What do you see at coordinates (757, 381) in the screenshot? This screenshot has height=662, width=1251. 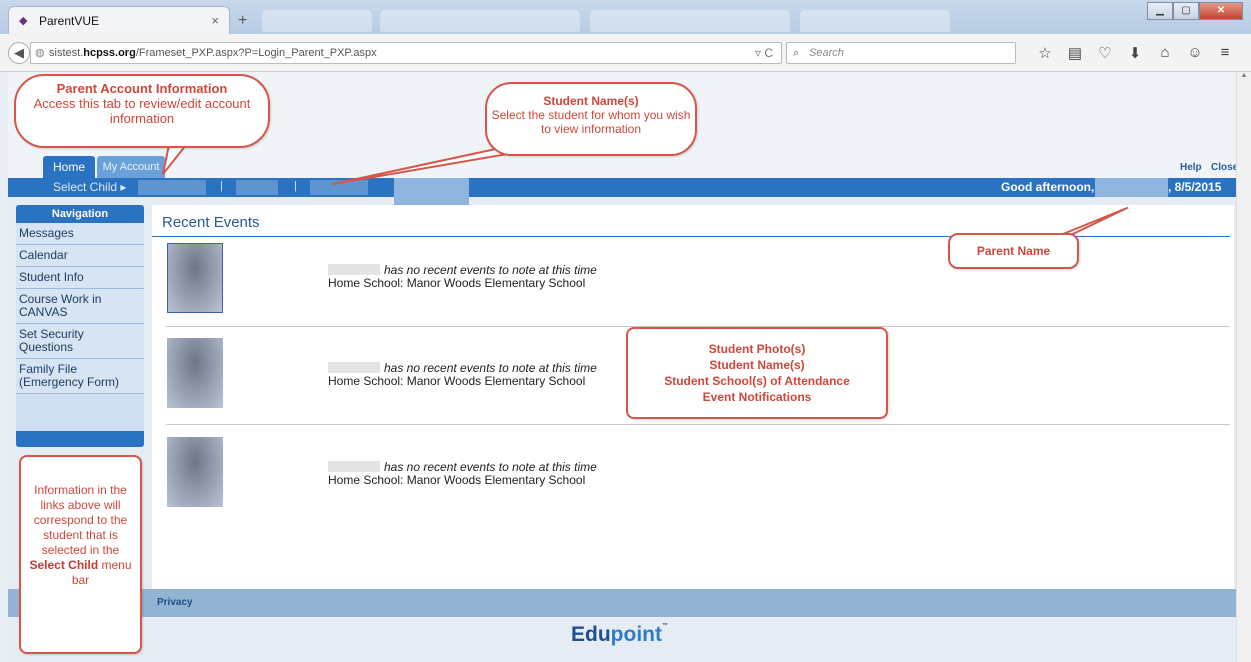 I see `callout-line: Student School(s) of Attendance` at bounding box center [757, 381].